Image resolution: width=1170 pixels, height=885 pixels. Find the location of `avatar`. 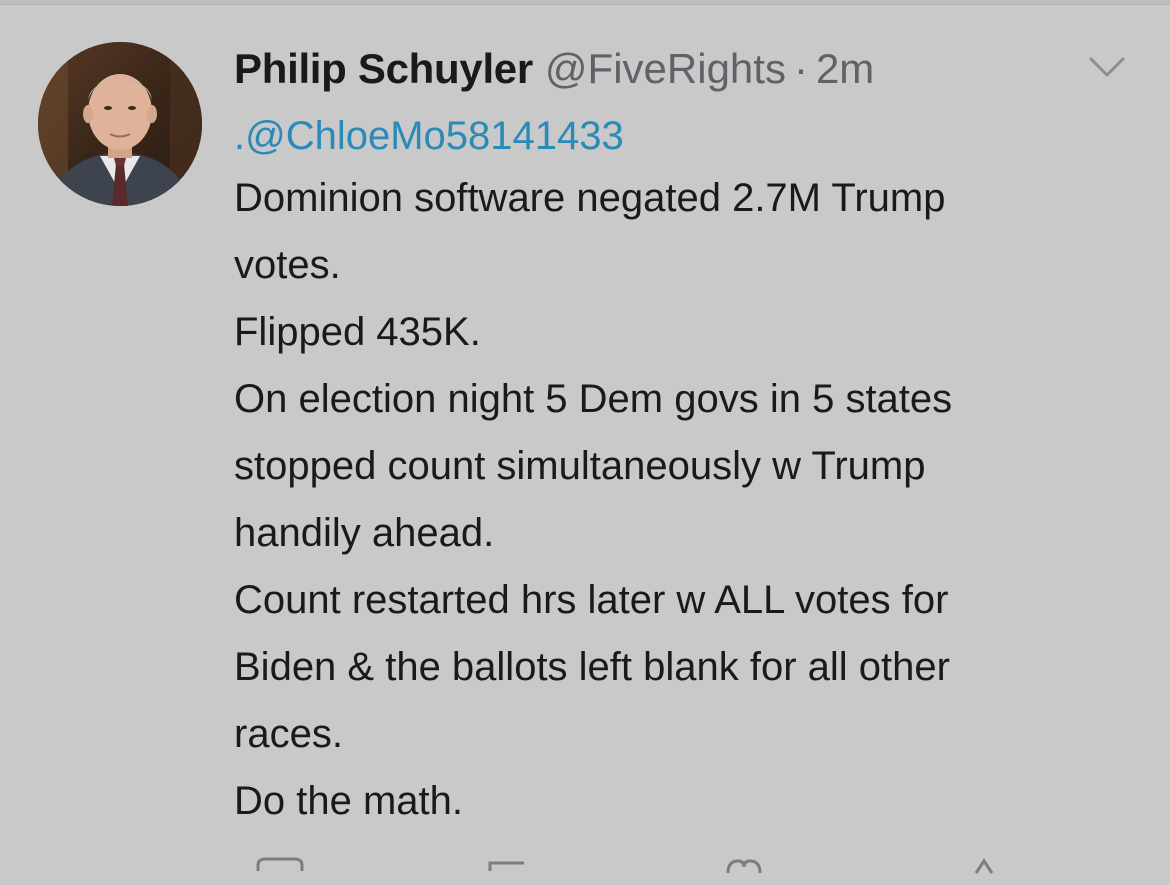

avatar is located at coordinates (120, 124).